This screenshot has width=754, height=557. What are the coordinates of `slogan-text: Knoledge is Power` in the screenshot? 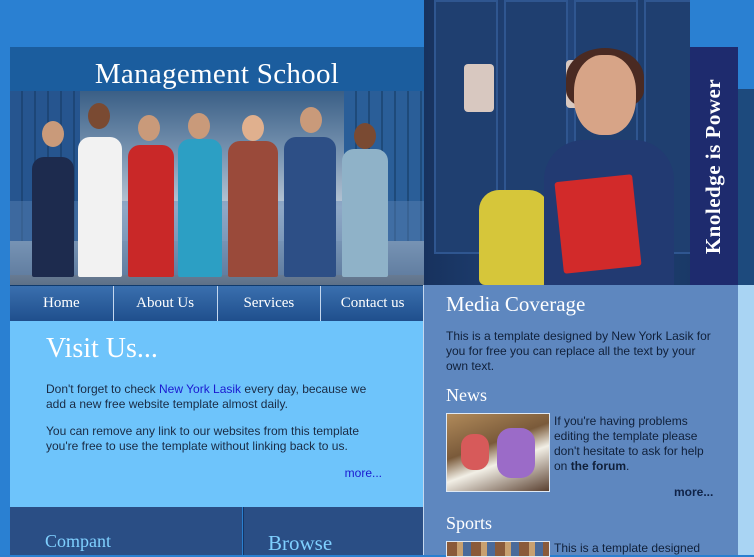 It's located at (713, 166).